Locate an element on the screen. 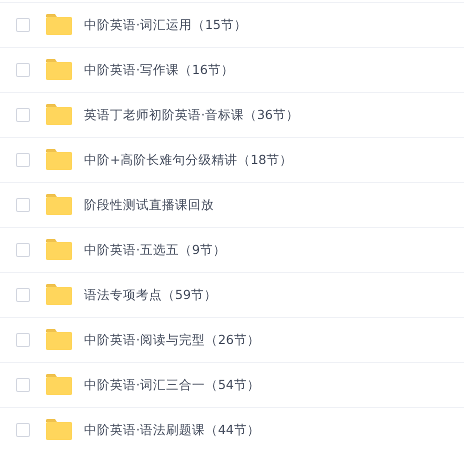  folder-name: 中阶英语·写作课（16节） is located at coordinates (159, 70).